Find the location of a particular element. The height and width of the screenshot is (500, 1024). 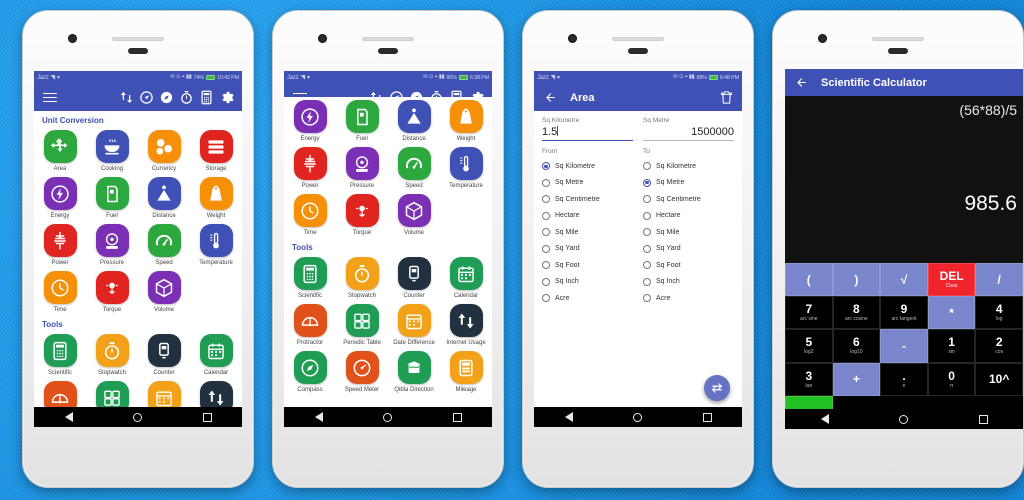

to-radio-sq-yard: Sq Yard is located at coordinates (688, 249).